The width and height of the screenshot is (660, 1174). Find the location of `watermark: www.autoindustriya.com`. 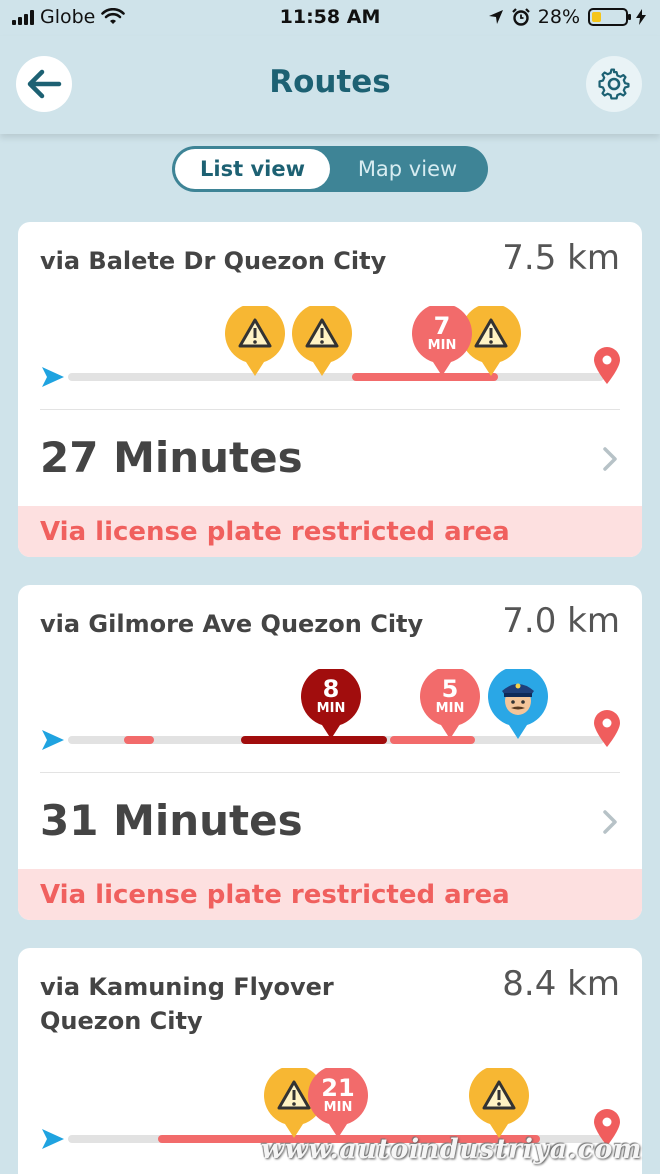

watermark: www.autoindustriya.com is located at coordinates (451, 1149).